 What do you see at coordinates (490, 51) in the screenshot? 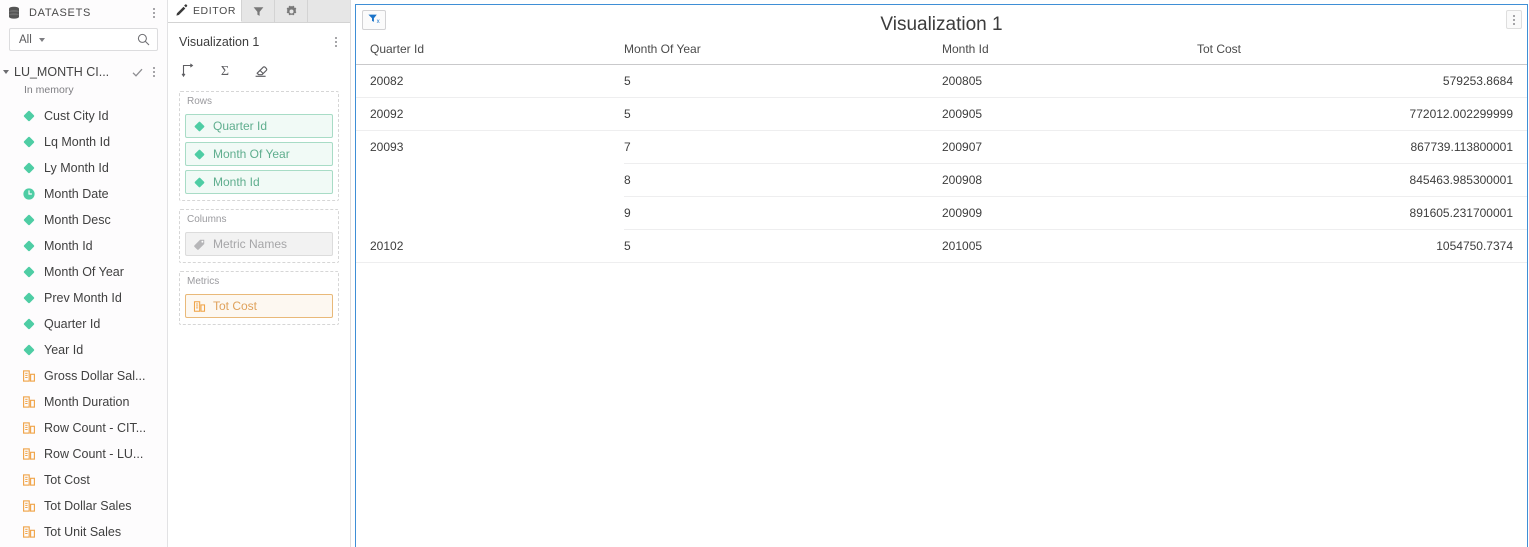
I see `column-header-quarter-id: Quarter Id` at bounding box center [490, 51].